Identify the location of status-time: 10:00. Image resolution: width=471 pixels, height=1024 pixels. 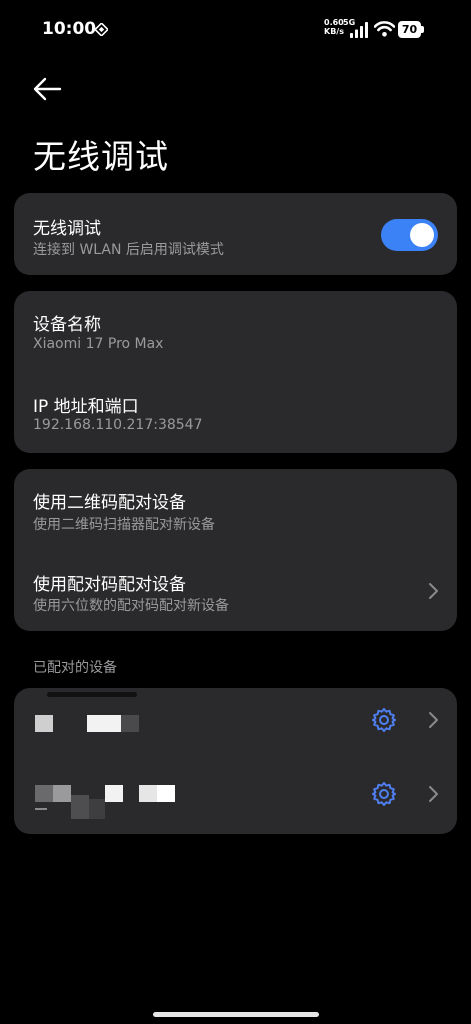
(69, 29).